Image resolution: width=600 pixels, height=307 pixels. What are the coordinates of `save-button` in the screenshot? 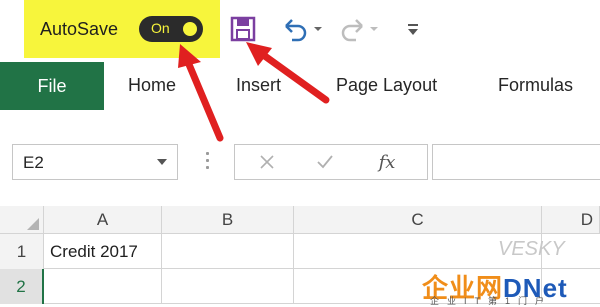 It's located at (243, 29).